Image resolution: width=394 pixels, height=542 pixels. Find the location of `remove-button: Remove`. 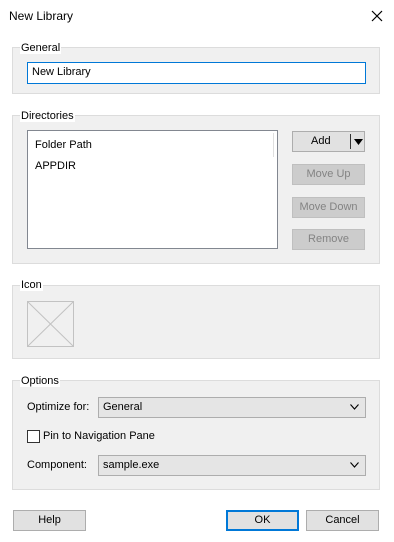

remove-button: Remove is located at coordinates (328, 239).